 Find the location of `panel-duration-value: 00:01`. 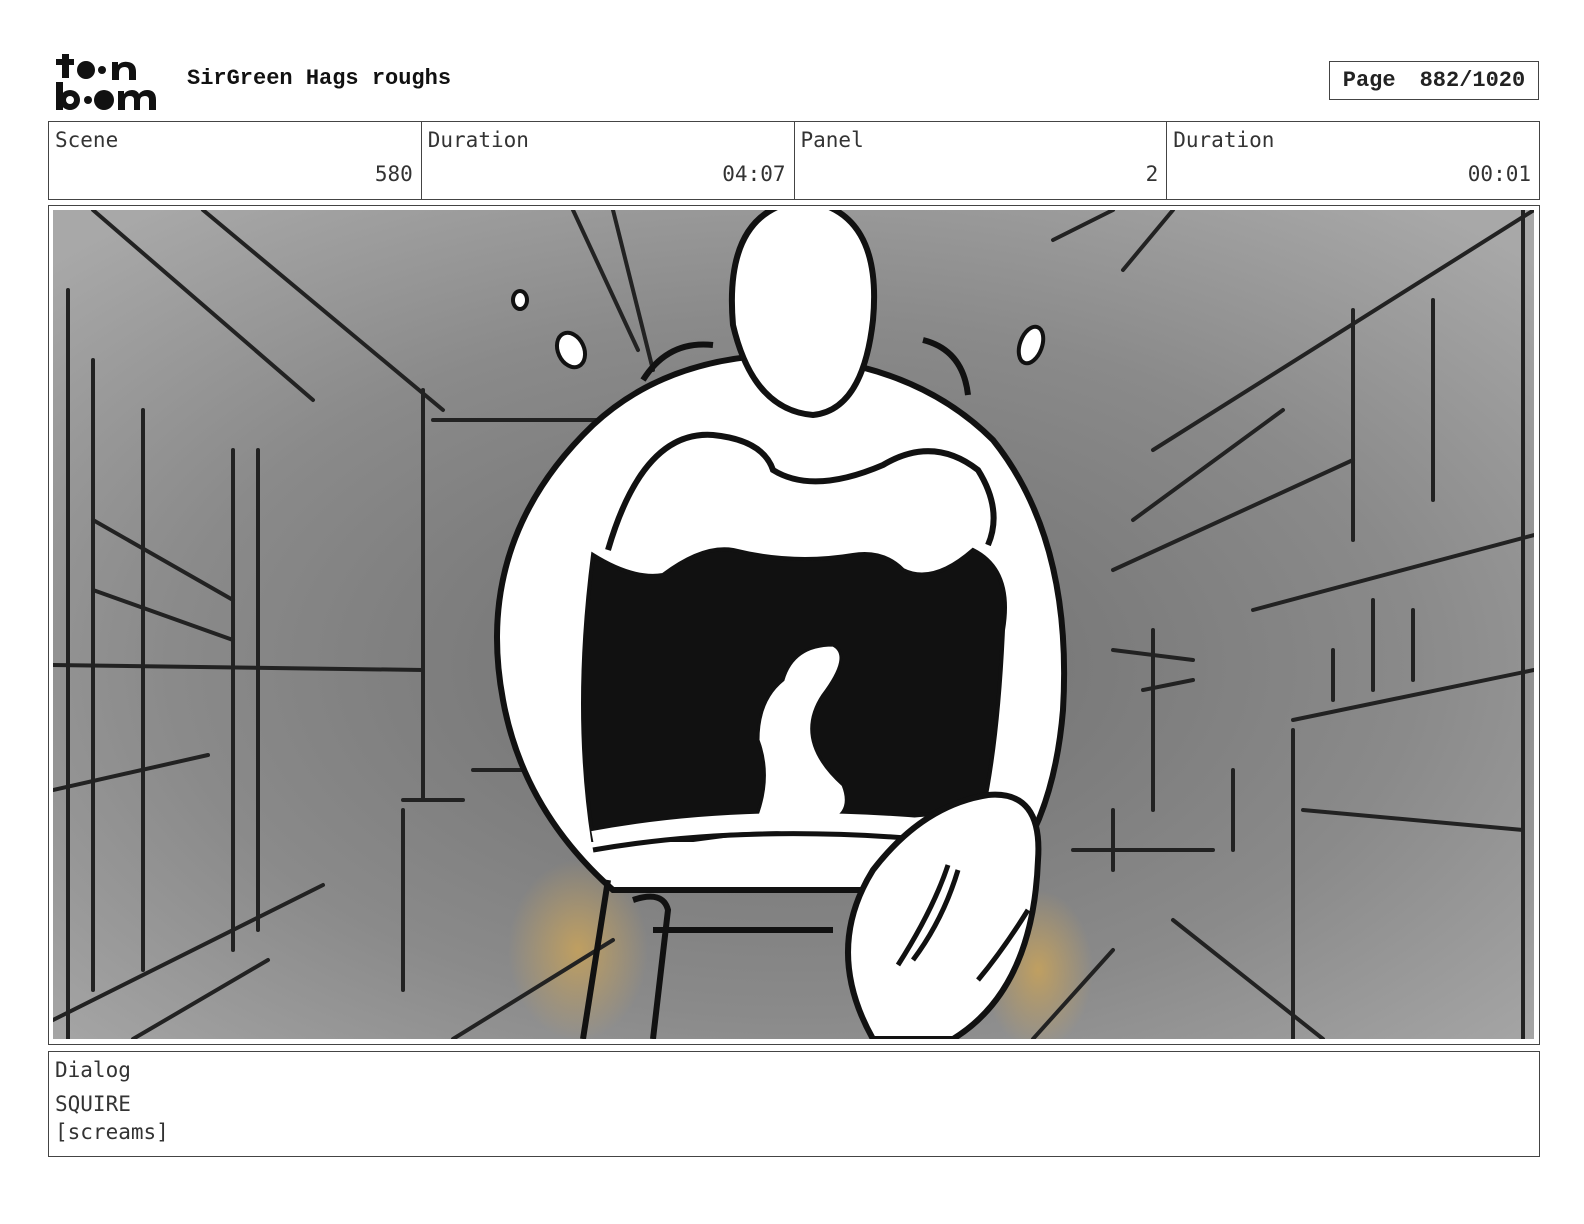

panel-duration-value: 00:01 is located at coordinates (1499, 174).